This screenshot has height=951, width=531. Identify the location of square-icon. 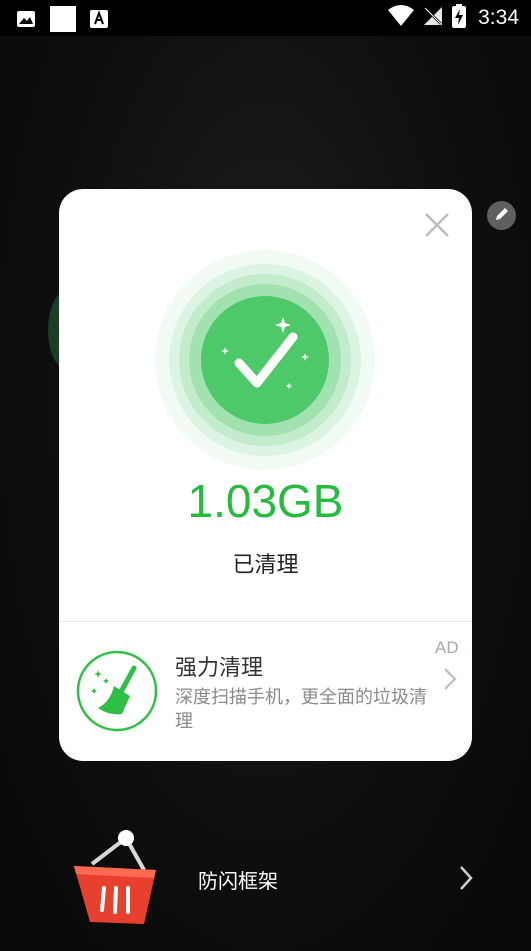
(63, 21).